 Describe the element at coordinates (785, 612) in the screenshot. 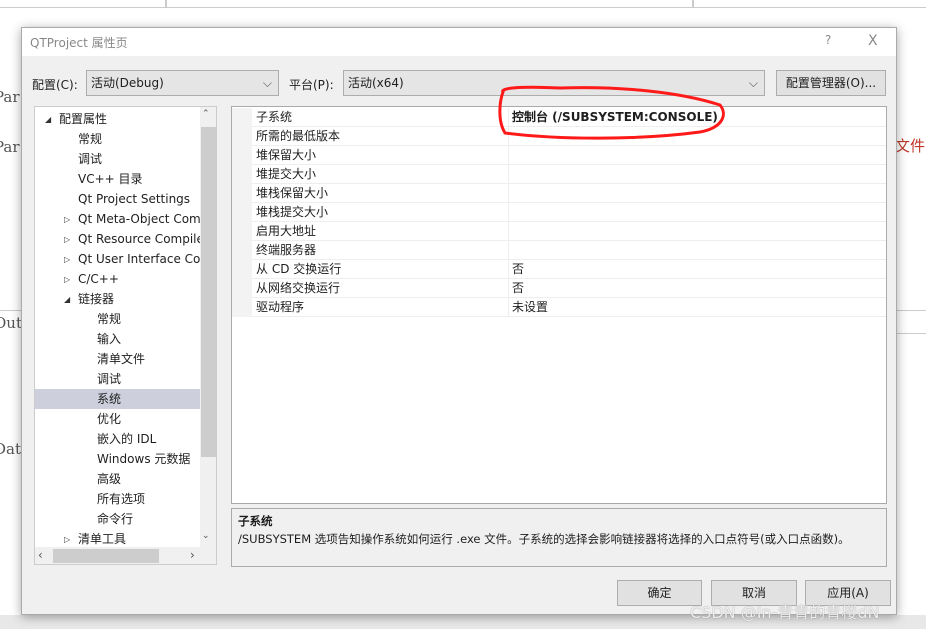

I see `watermark: CSDN @In-青青的青楼dN` at that location.